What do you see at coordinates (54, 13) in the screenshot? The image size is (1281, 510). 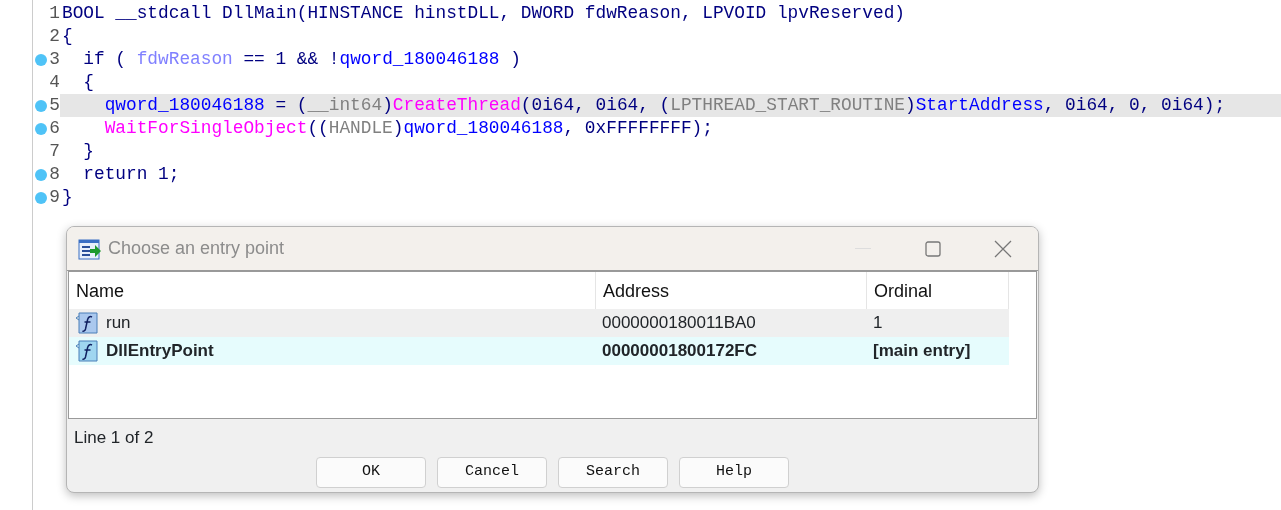 I see `line-number: 1` at bounding box center [54, 13].